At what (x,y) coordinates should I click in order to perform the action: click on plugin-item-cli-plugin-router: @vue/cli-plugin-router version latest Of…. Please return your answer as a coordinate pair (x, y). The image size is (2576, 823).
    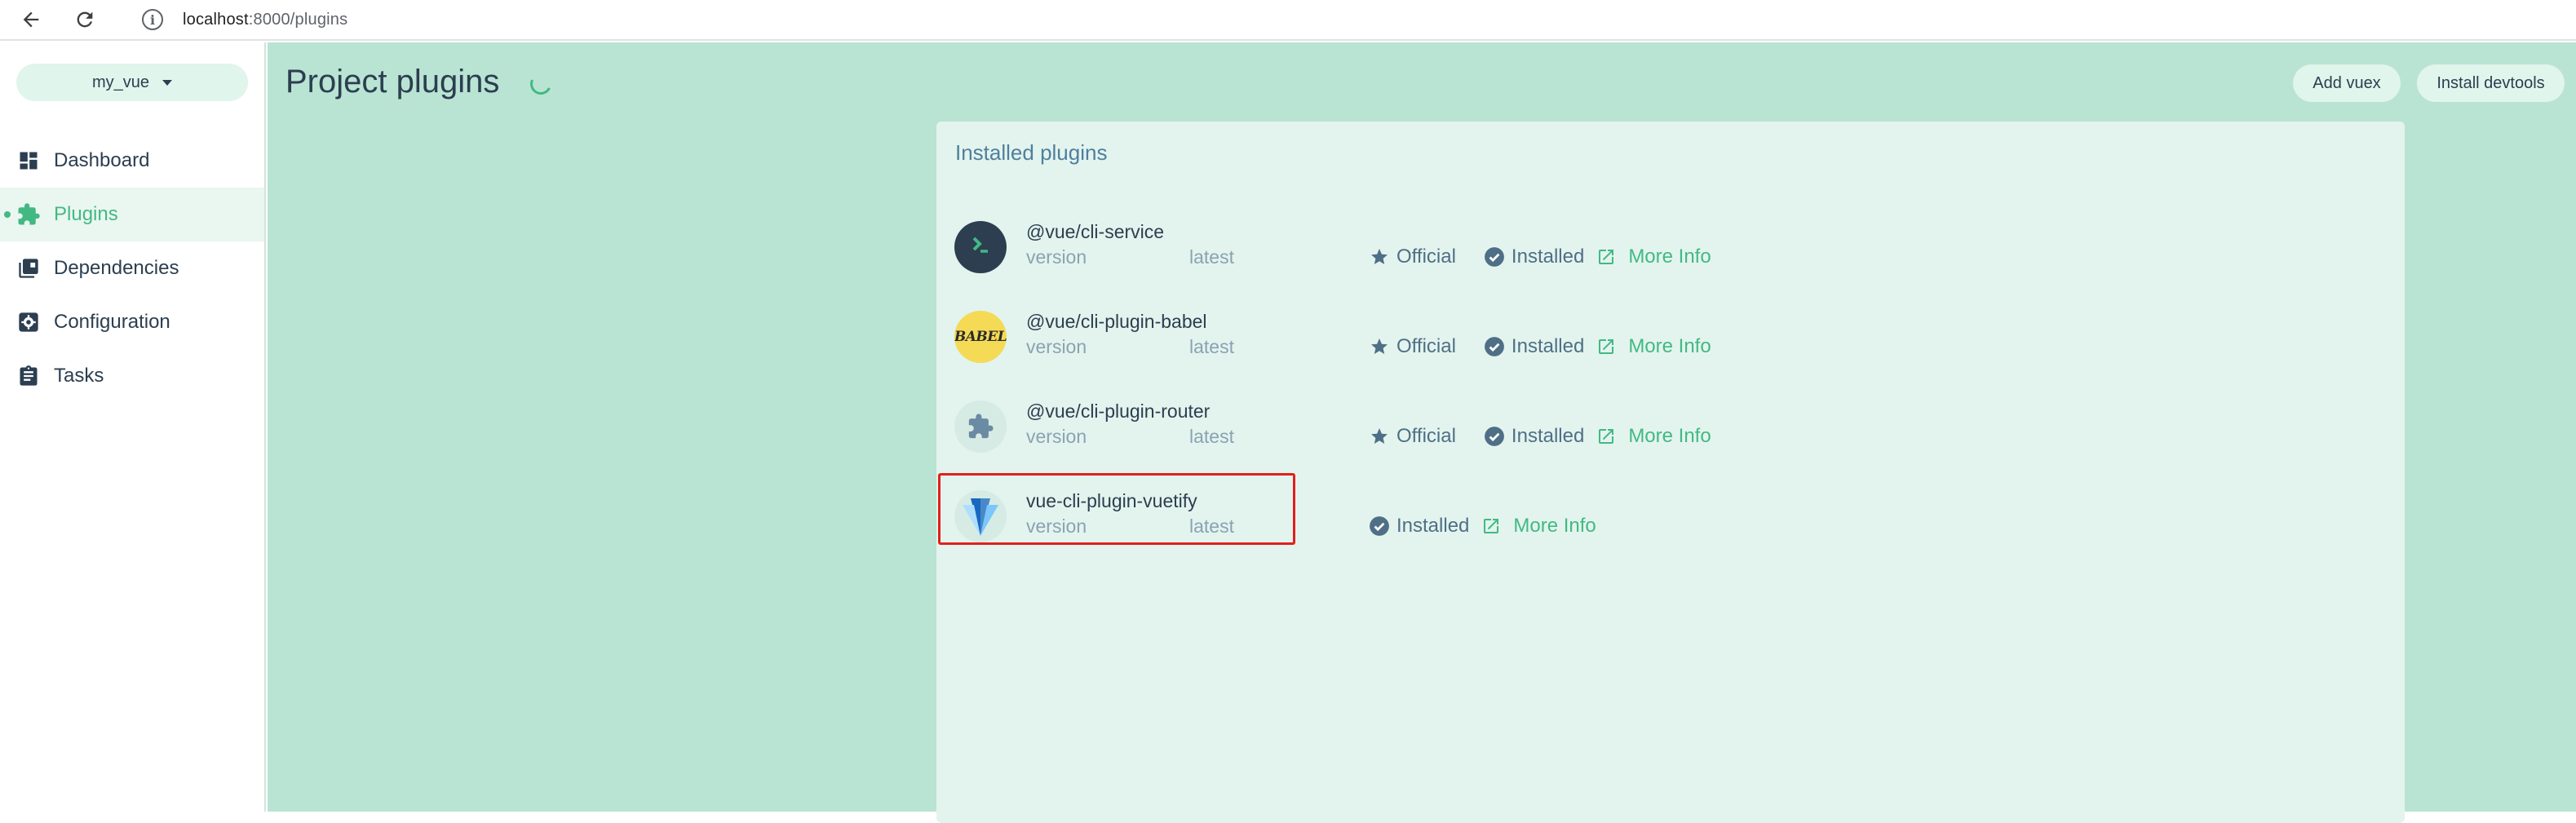
    Looking at the image, I should click on (1670, 428).